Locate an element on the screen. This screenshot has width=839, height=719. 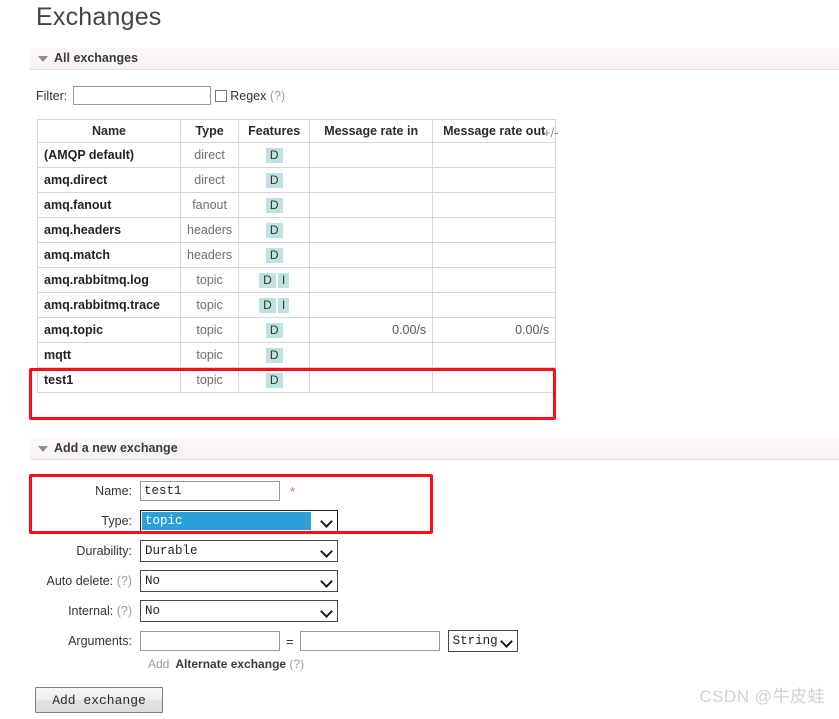
table-row: amq.match headers D is located at coordinates (297, 255).